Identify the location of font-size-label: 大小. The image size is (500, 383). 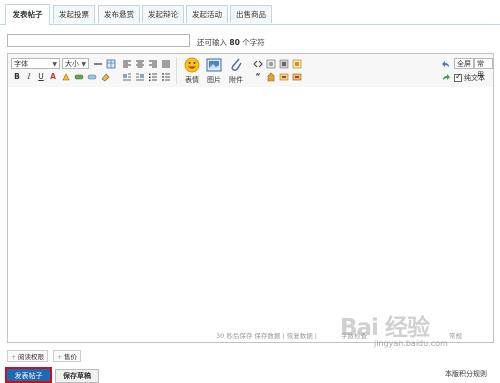
(72, 64).